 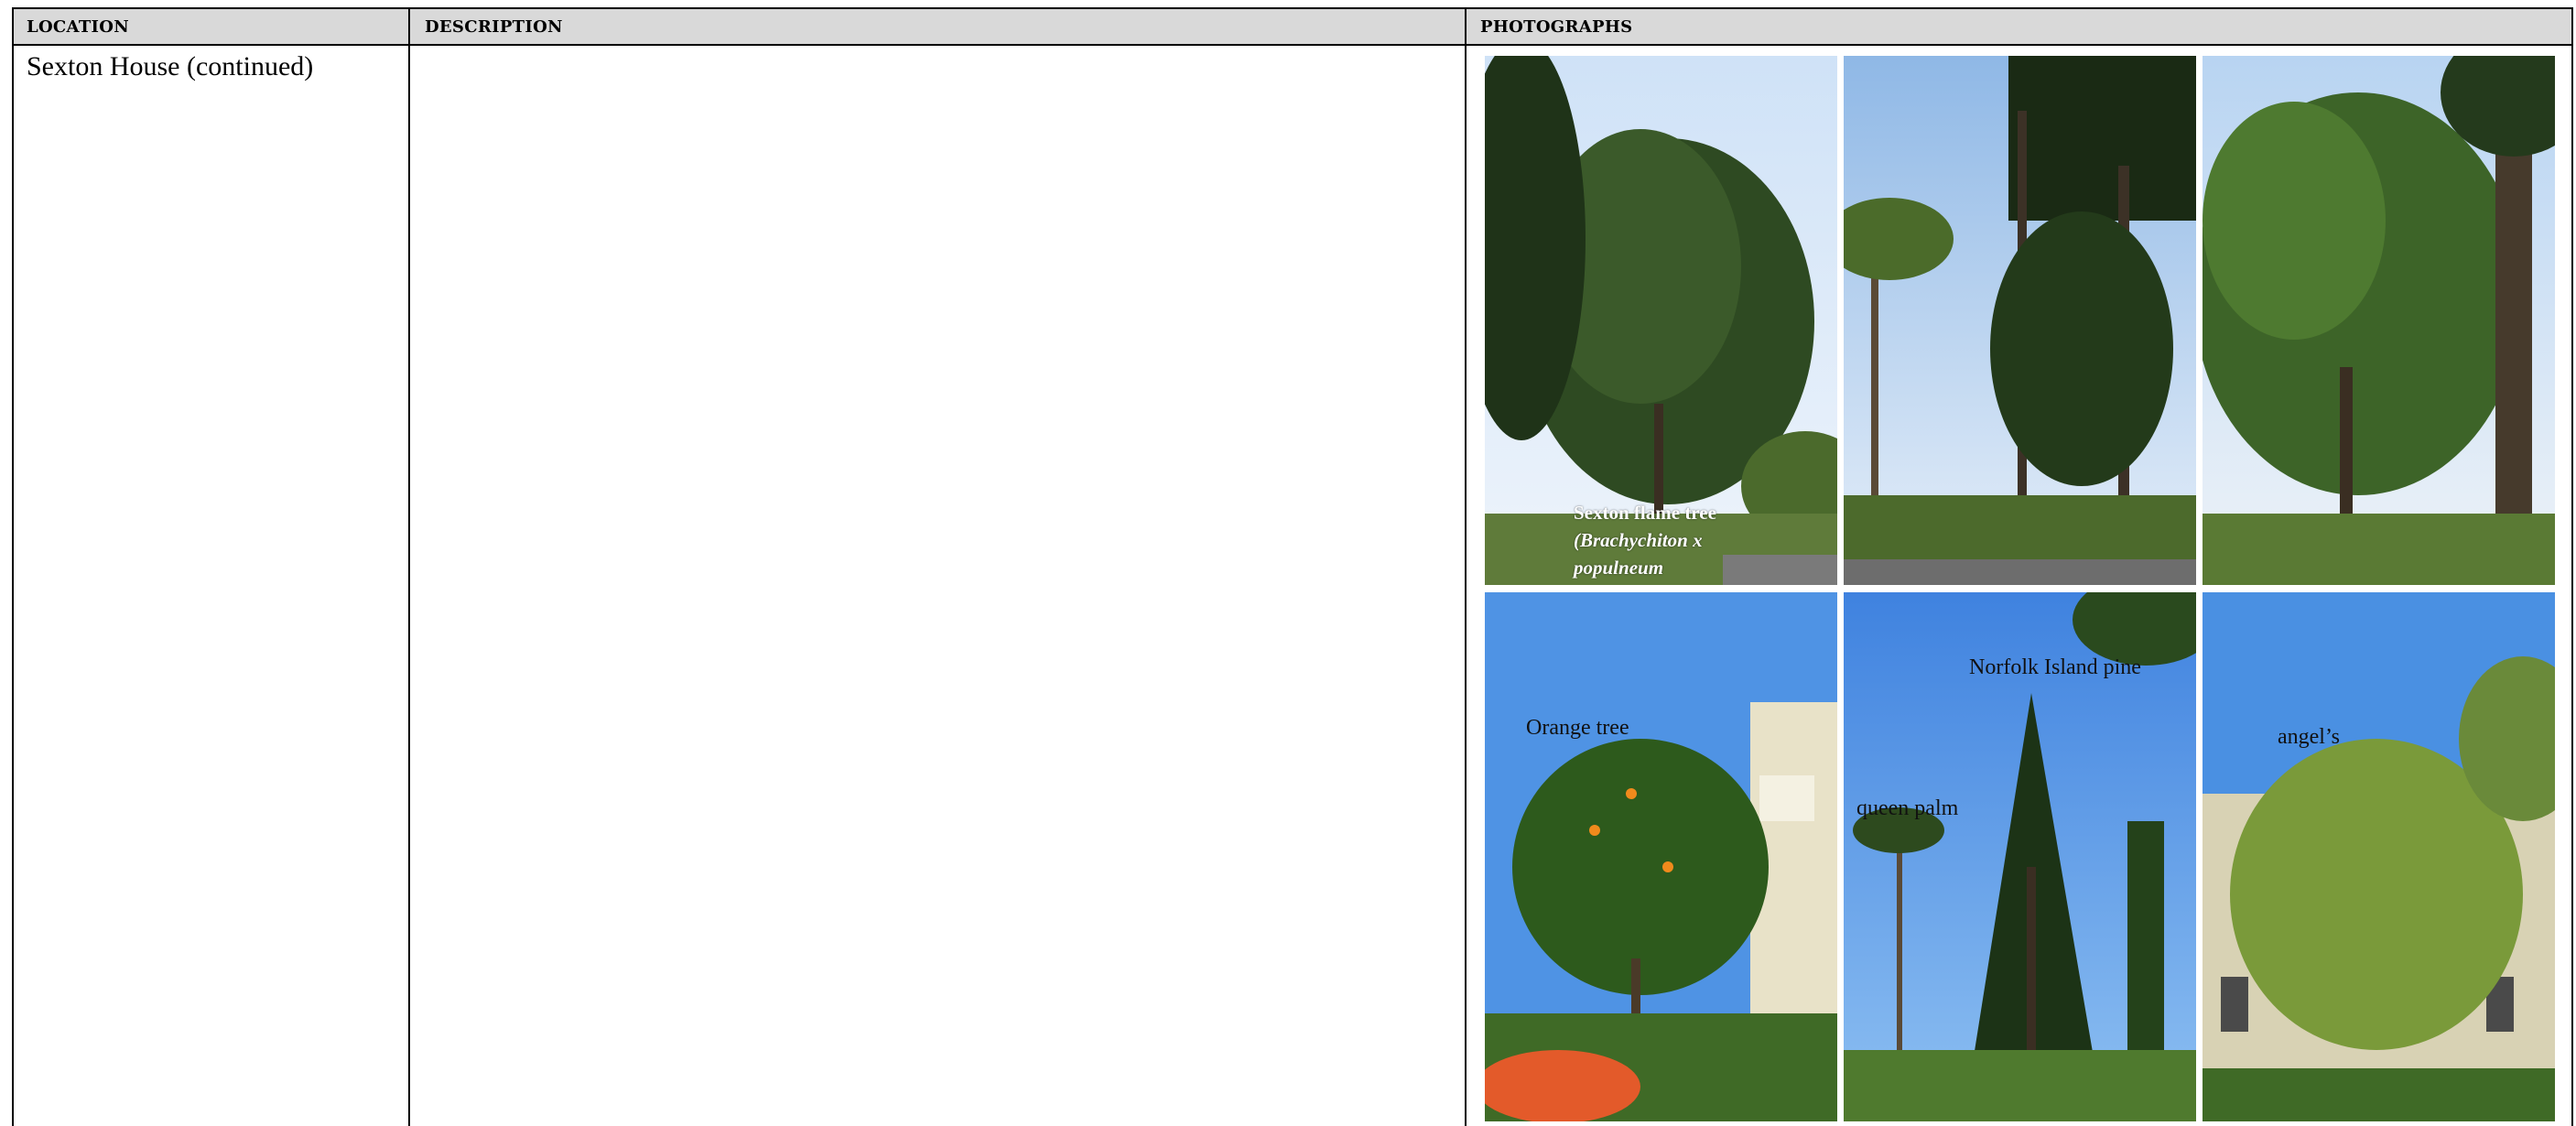 What do you see at coordinates (2309, 737) in the screenshot?
I see `photo-caption: angel’s` at bounding box center [2309, 737].